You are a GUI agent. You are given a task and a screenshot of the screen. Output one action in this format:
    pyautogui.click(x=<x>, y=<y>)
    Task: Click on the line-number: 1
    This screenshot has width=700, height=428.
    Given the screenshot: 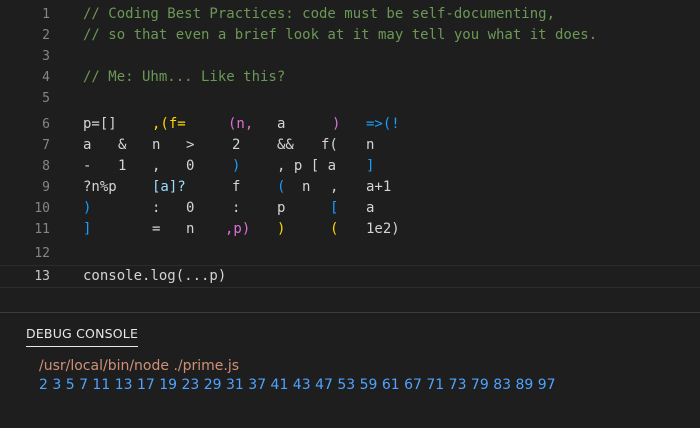 What is the action you would take?
    pyautogui.click(x=25, y=14)
    